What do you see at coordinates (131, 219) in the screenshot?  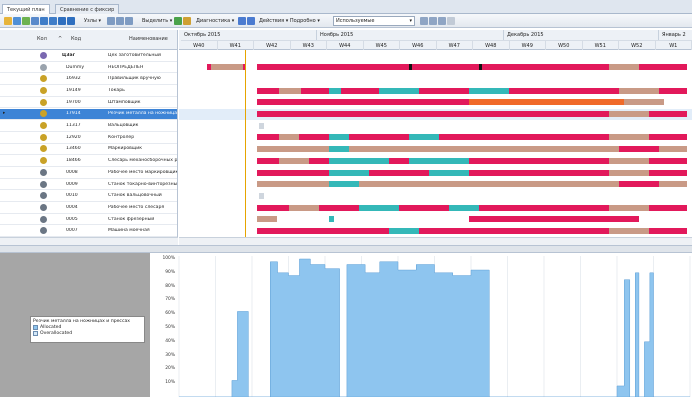 I see `cell-name: Станок фрезерный` at bounding box center [131, 219].